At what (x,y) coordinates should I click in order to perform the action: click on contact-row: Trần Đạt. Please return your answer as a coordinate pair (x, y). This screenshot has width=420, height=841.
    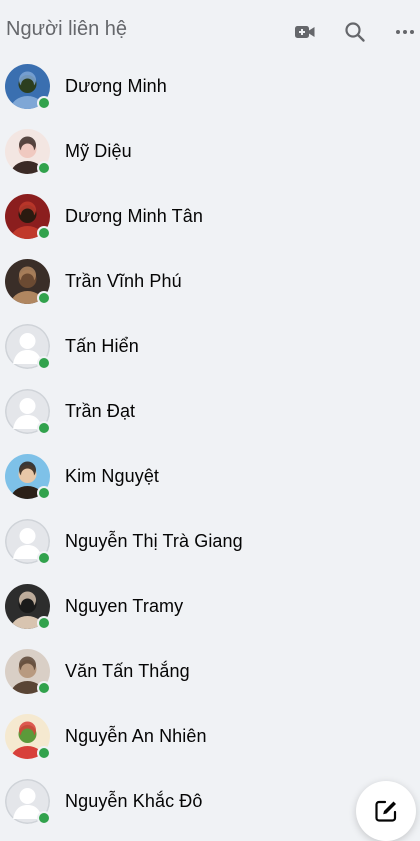
    Looking at the image, I should click on (210, 412).